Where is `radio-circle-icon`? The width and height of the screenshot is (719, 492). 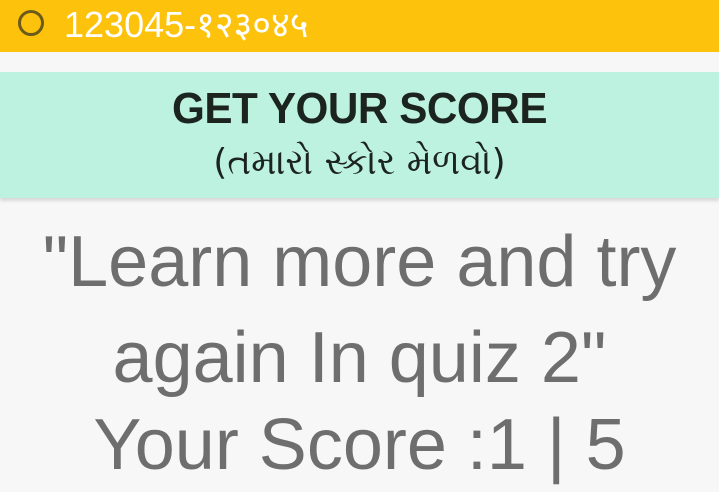 radio-circle-icon is located at coordinates (31, 23).